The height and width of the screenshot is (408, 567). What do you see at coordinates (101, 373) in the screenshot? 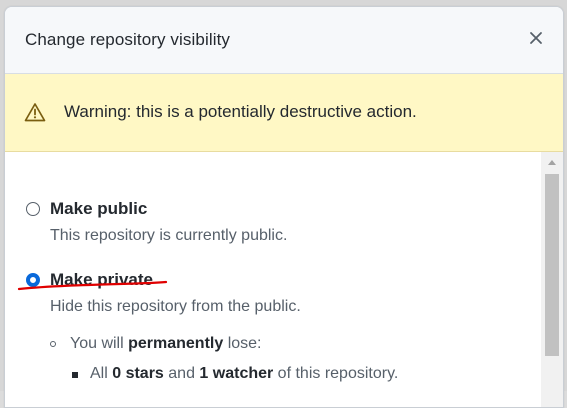
I see `stars-prefix: All` at bounding box center [101, 373].